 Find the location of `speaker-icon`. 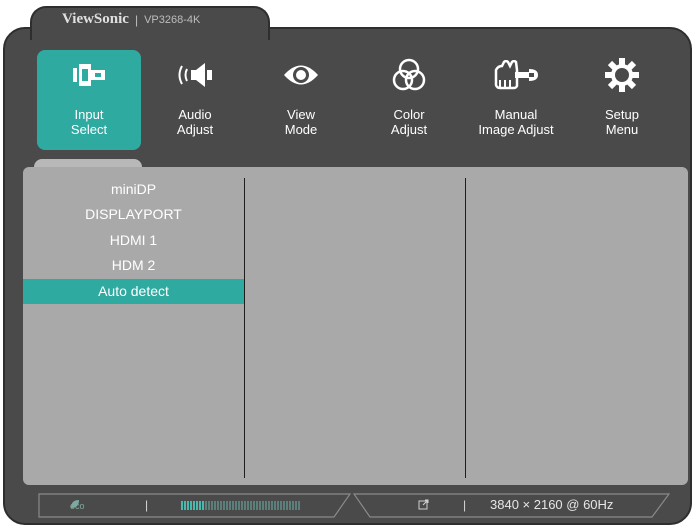

speaker-icon is located at coordinates (195, 75).